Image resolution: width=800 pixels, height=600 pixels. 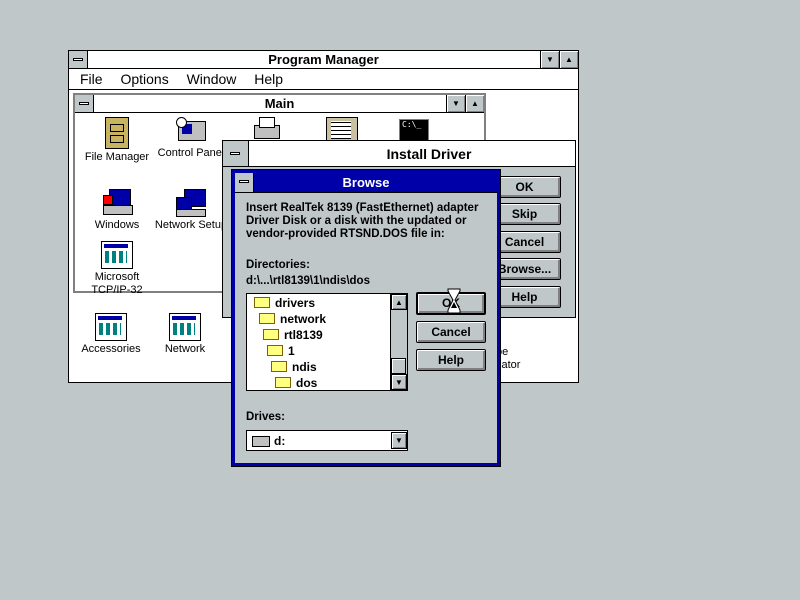 I want to click on current-path: d:\...\rtl8139\1\ndis\dos, so click(x=308, y=281).